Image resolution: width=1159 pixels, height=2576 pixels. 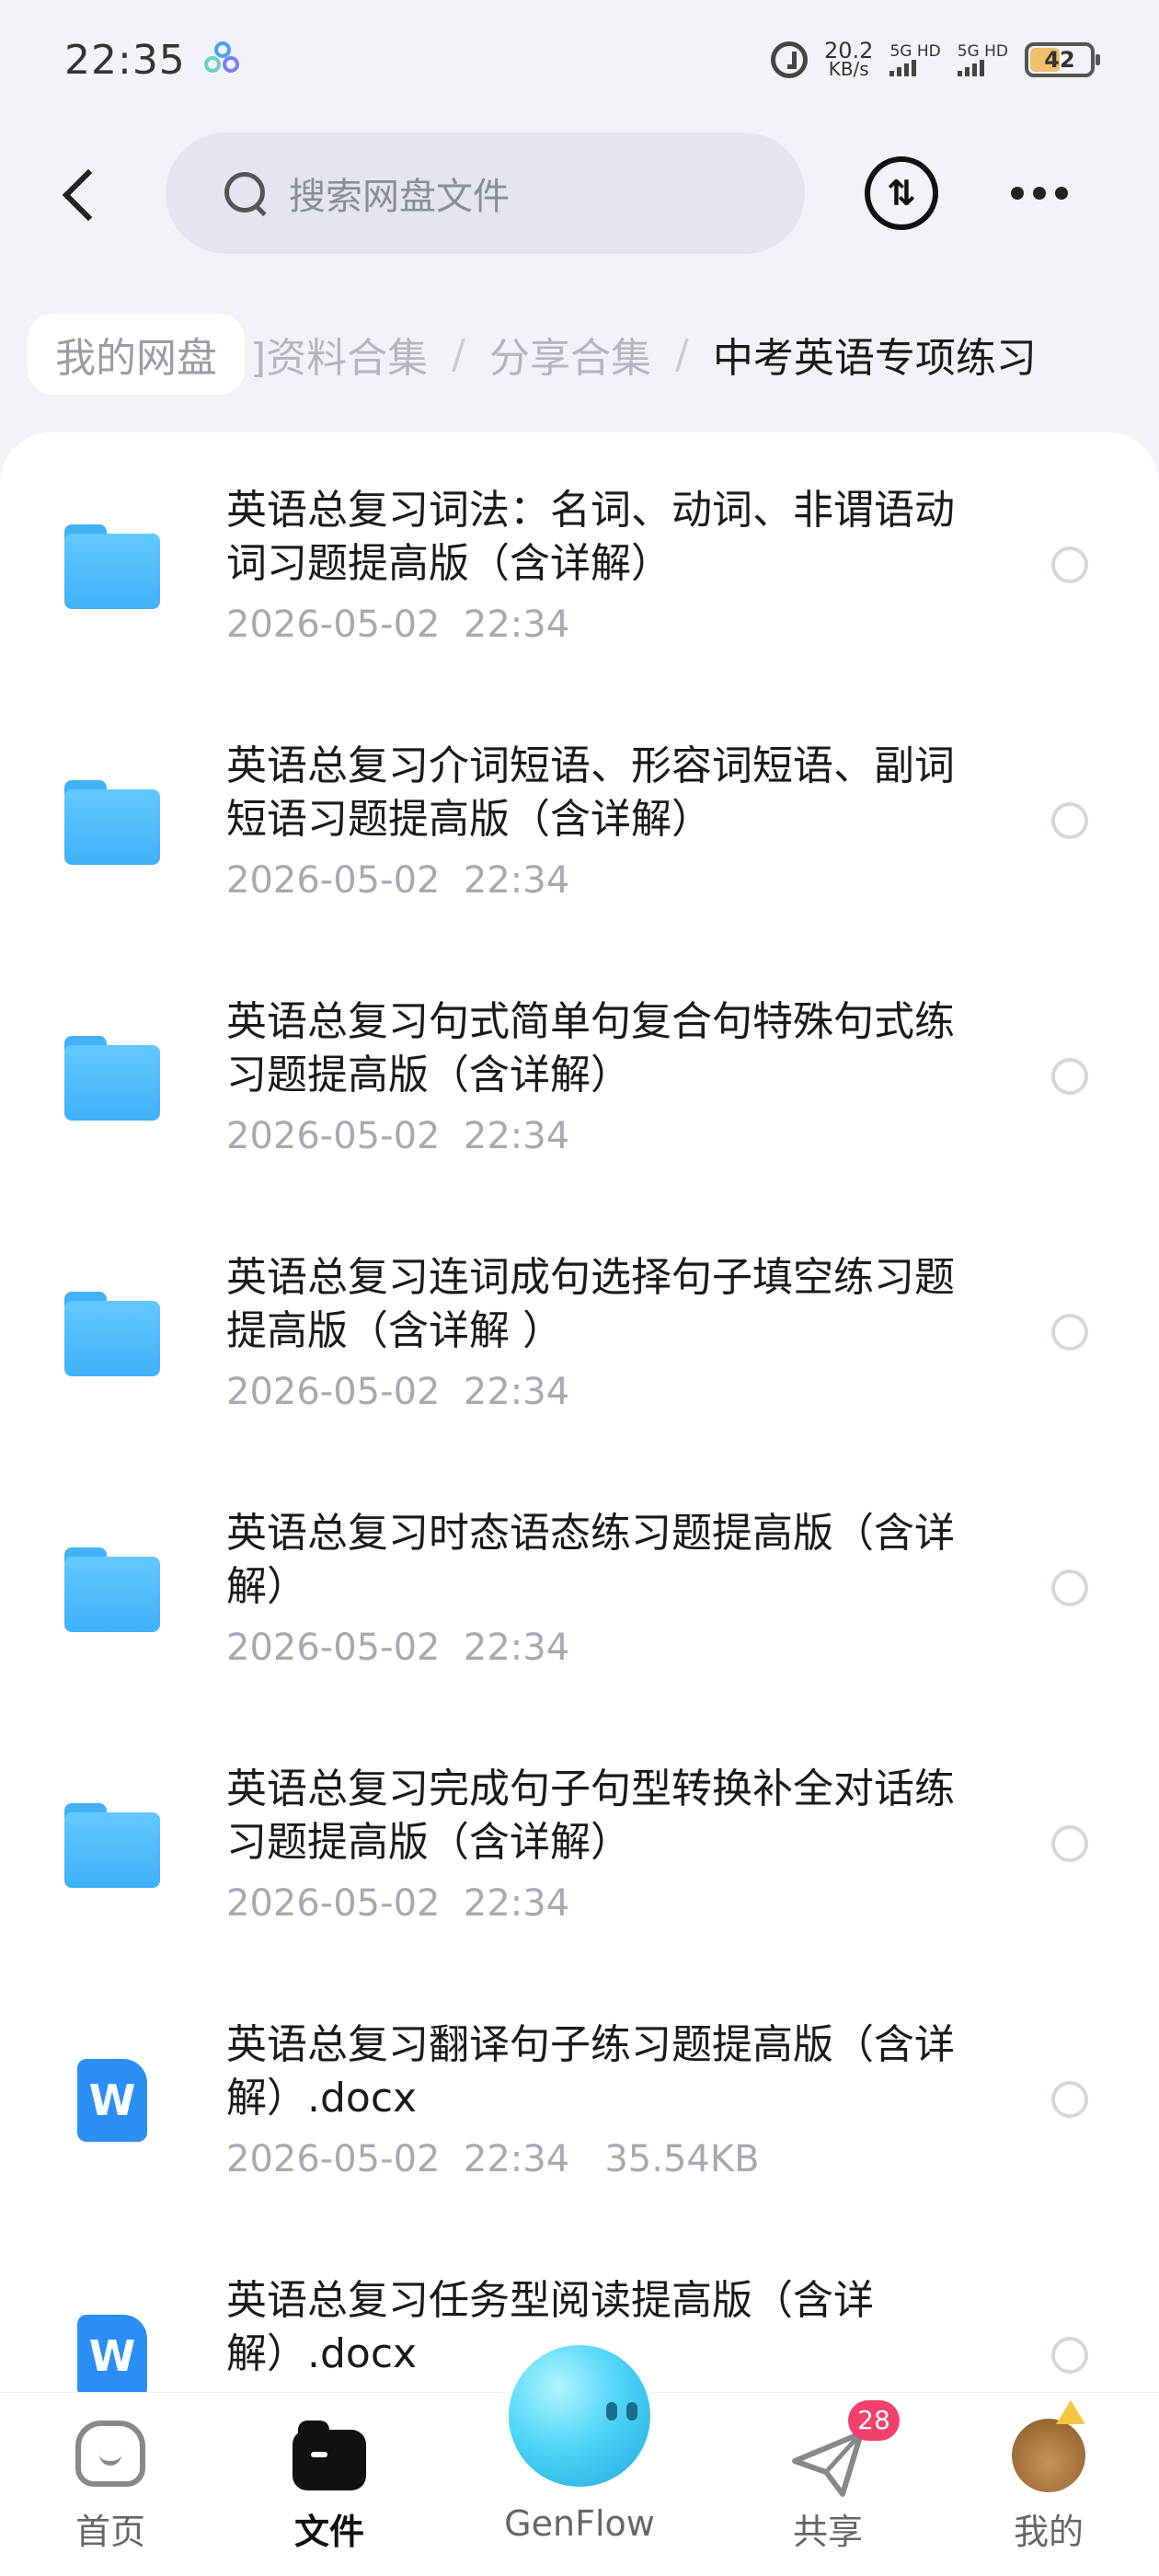 I want to click on breadcrumb-current: 中考英语专项练习, so click(x=874, y=358).